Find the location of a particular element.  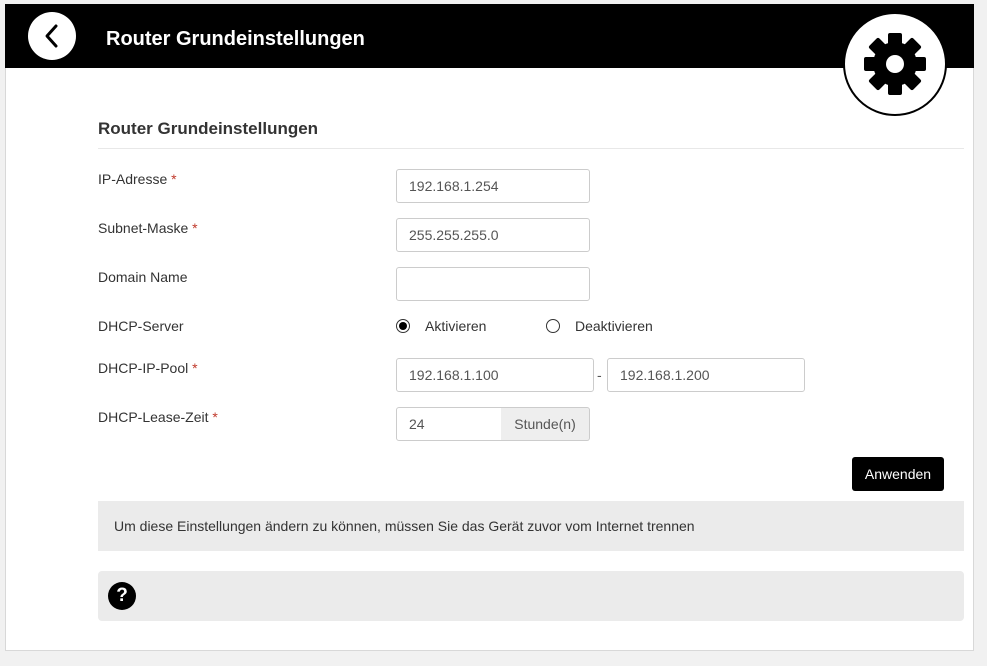

dhcp-pool-label: DHCP-IP-Pool * is located at coordinates (148, 368).